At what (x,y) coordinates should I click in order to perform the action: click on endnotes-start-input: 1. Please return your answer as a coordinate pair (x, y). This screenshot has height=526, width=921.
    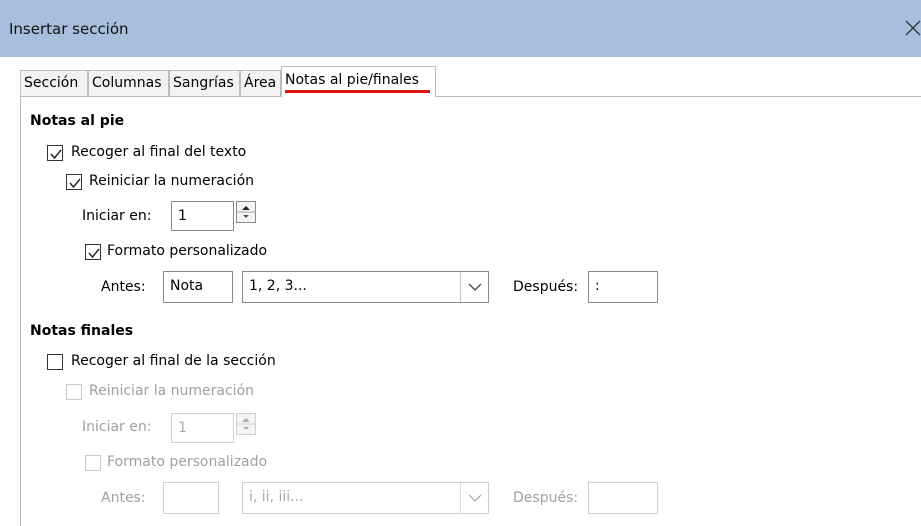
    Looking at the image, I should click on (202, 428).